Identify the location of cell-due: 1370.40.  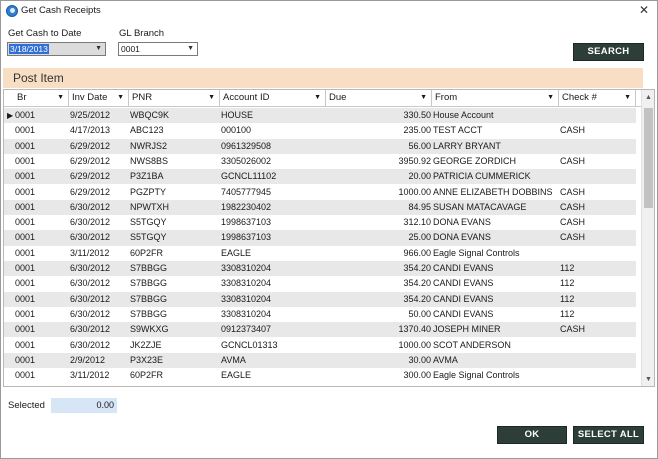
(414, 329).